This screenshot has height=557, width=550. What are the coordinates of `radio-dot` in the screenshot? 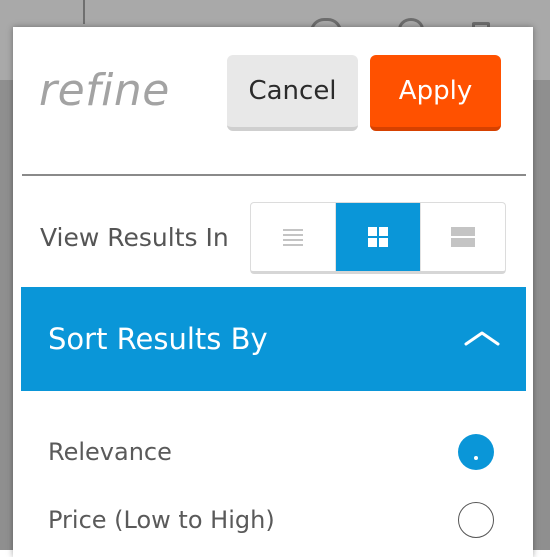 It's located at (476, 458).